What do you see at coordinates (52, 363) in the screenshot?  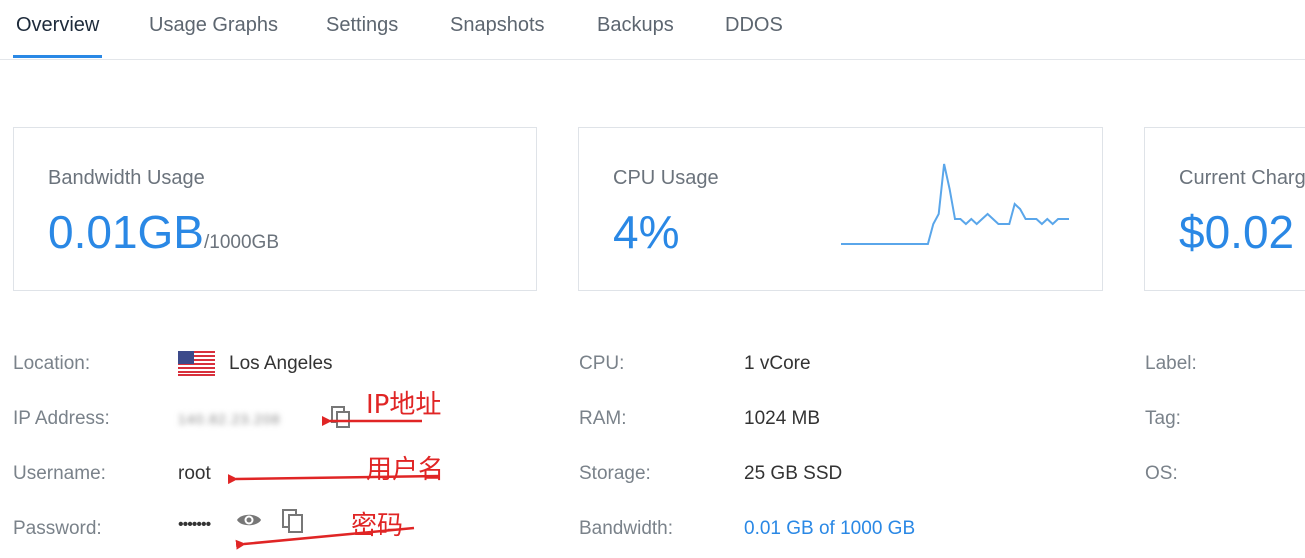 I see `location-label: Location:` at bounding box center [52, 363].